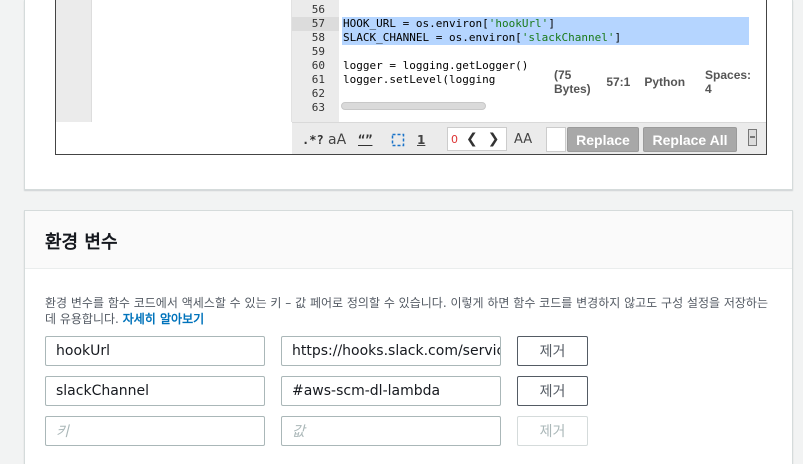  Describe the element at coordinates (337, 138) in the screenshot. I see `case-sensitive-toggle: aA` at that location.